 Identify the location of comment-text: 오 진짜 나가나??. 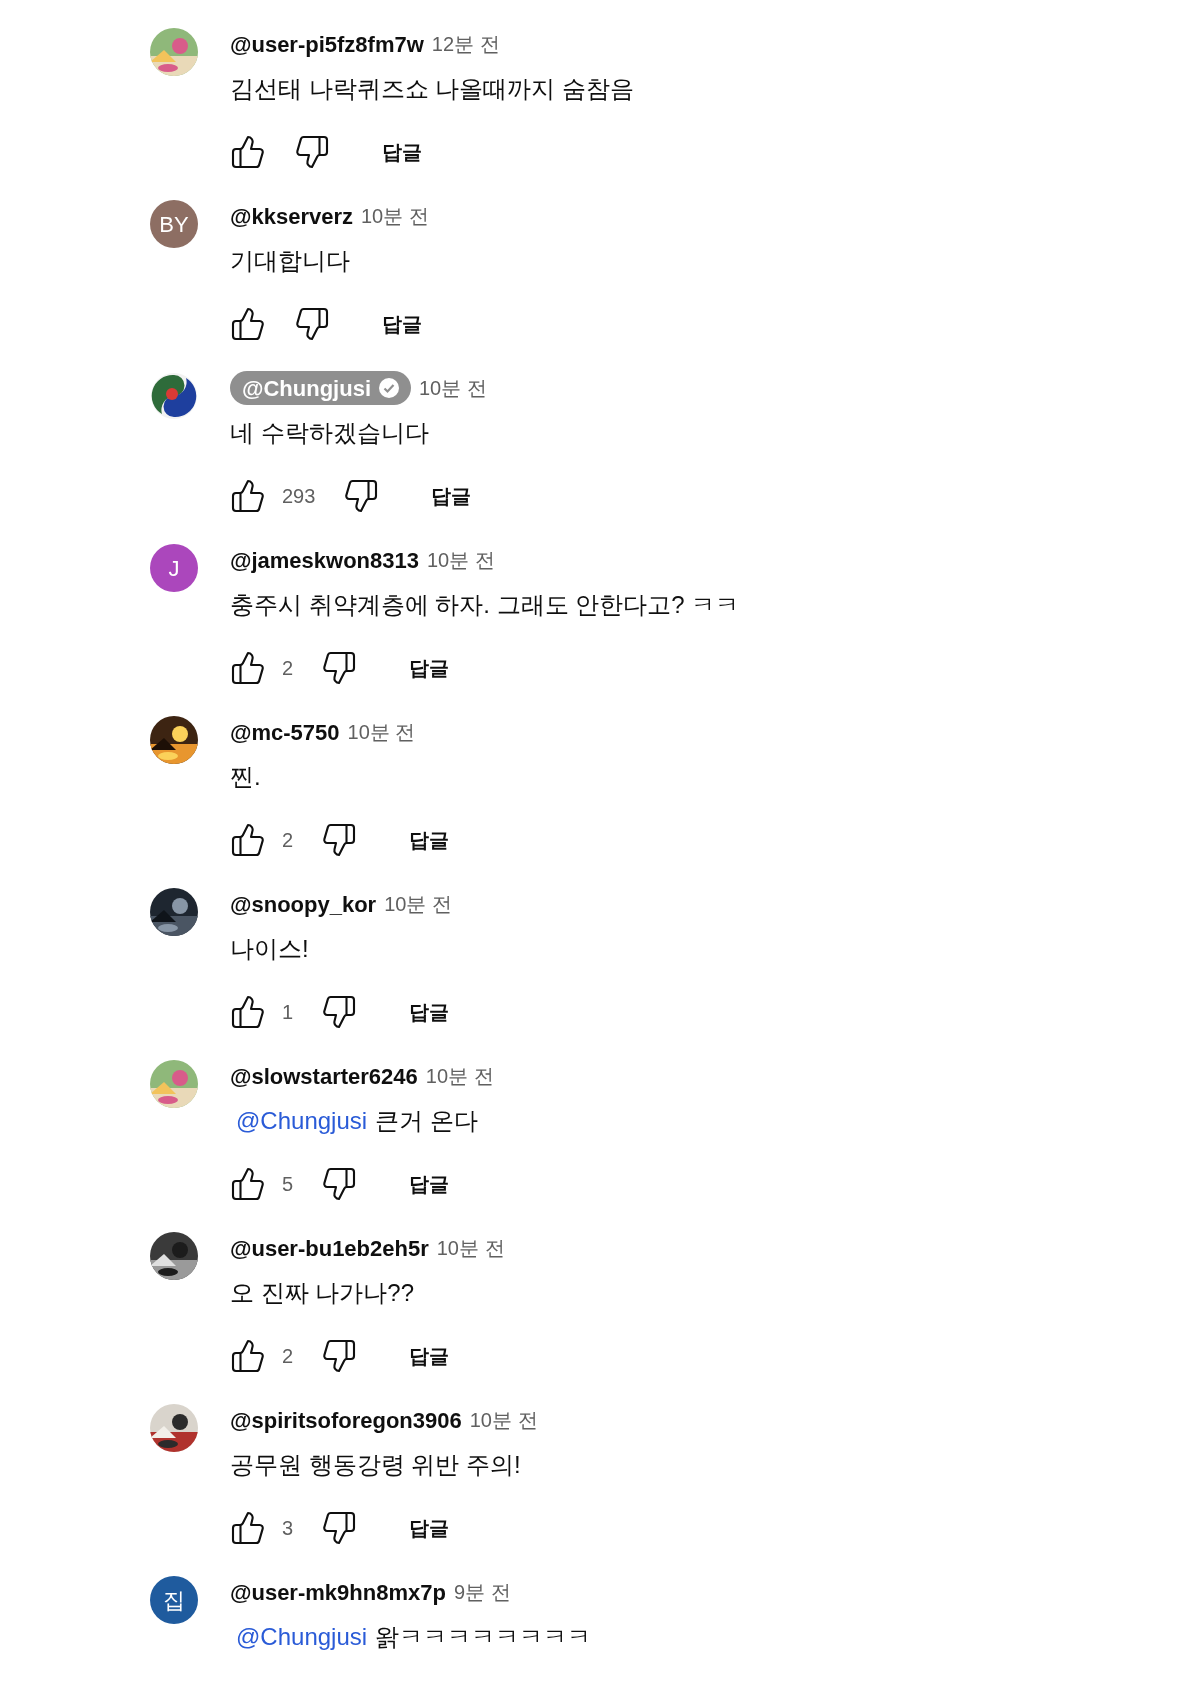
(322, 1293).